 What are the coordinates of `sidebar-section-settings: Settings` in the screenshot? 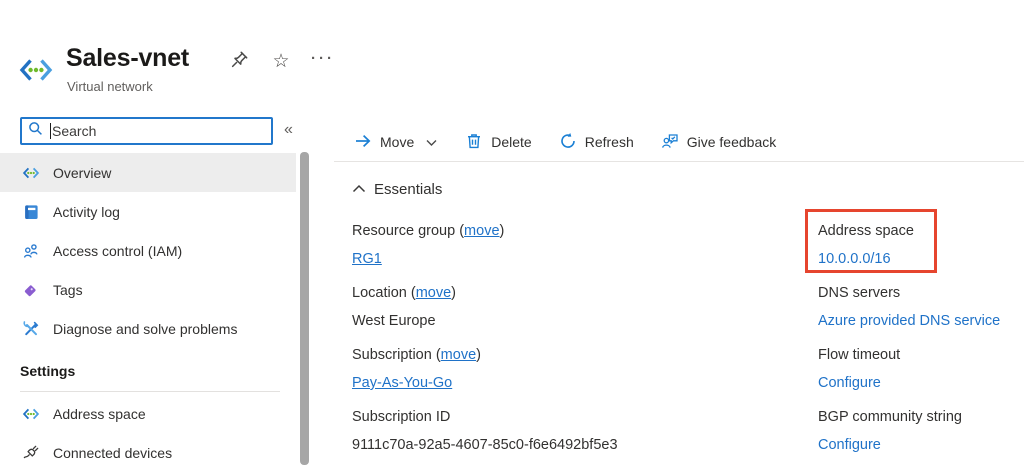 It's located at (48, 371).